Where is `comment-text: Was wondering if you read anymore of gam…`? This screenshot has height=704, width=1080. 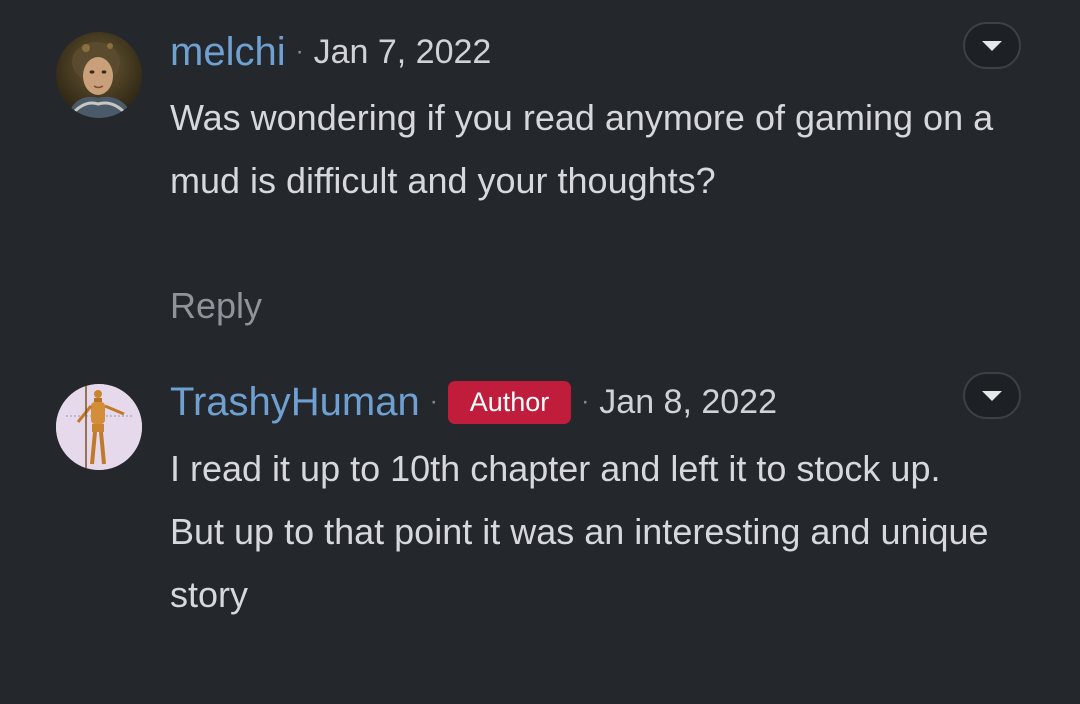 comment-text: Was wondering if you read anymore of gam… is located at coordinates (582, 149).